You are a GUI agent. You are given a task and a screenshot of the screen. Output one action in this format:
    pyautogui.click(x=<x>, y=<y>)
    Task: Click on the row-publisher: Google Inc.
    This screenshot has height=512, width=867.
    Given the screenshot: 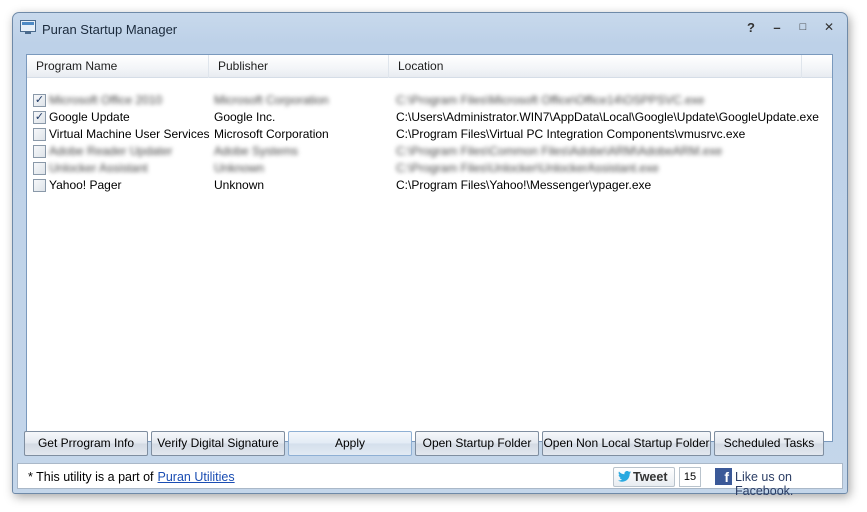 What is the action you would take?
    pyautogui.click(x=245, y=117)
    